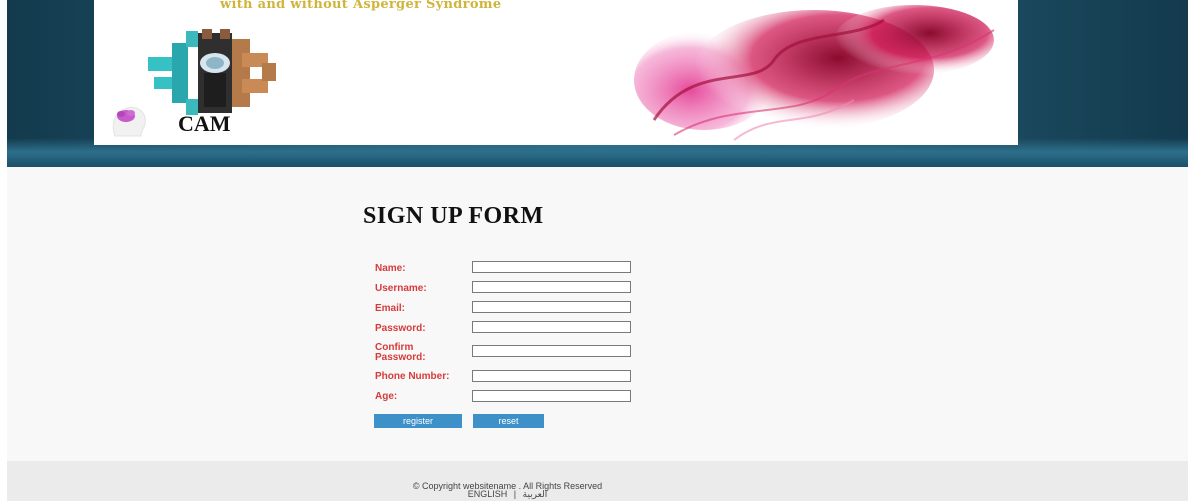 The height and width of the screenshot is (501, 1188). What do you see at coordinates (400, 328) in the screenshot?
I see `password-label: Password:` at bounding box center [400, 328].